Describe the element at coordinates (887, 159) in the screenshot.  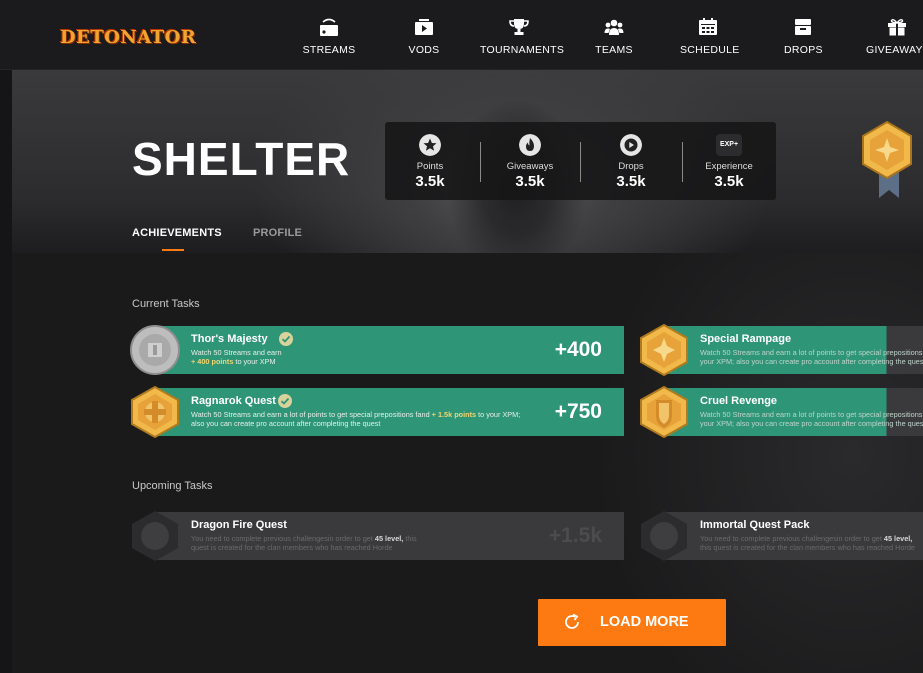
I see `rank-badge-icon` at that location.